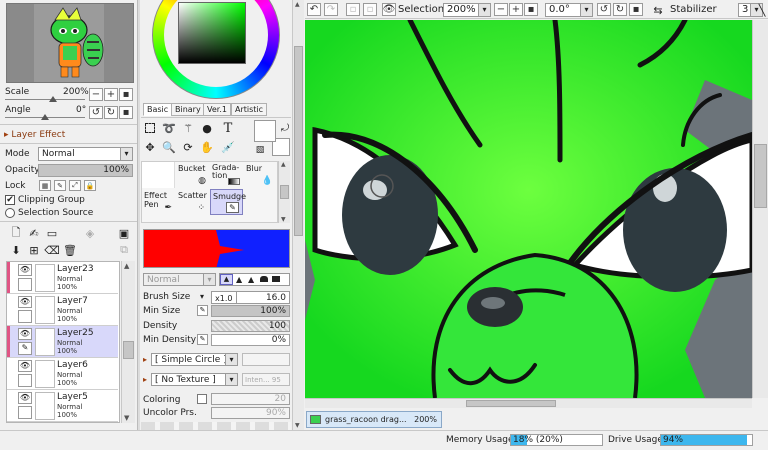  What do you see at coordinates (52, 233) in the screenshot?
I see `new-folder-icon: ▭` at bounding box center [52, 233].